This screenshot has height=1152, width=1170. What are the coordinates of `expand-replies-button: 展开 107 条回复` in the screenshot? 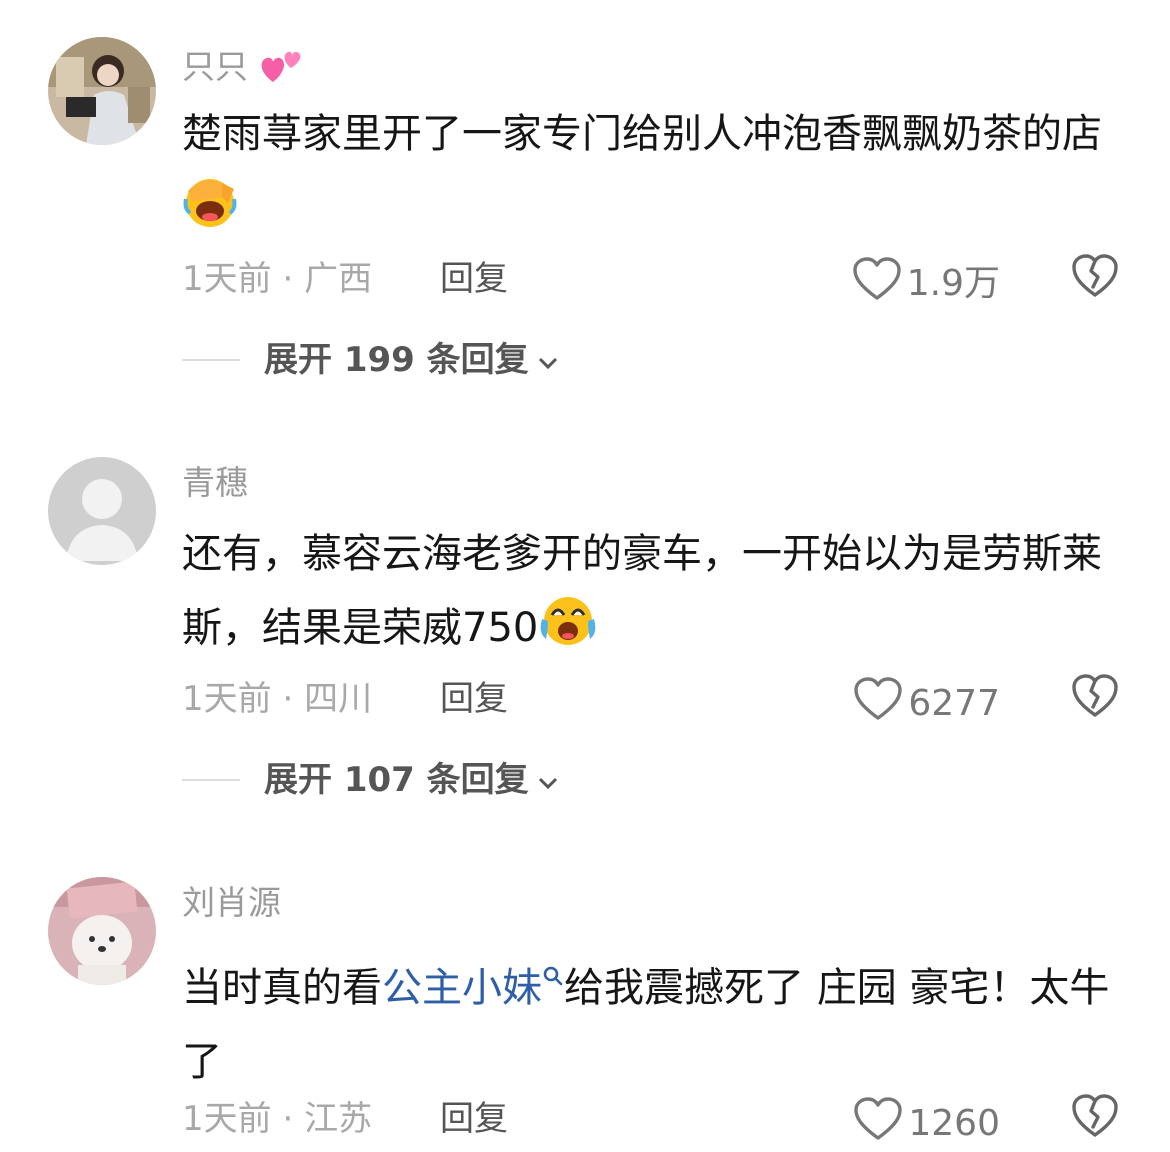 It's located at (370, 780).